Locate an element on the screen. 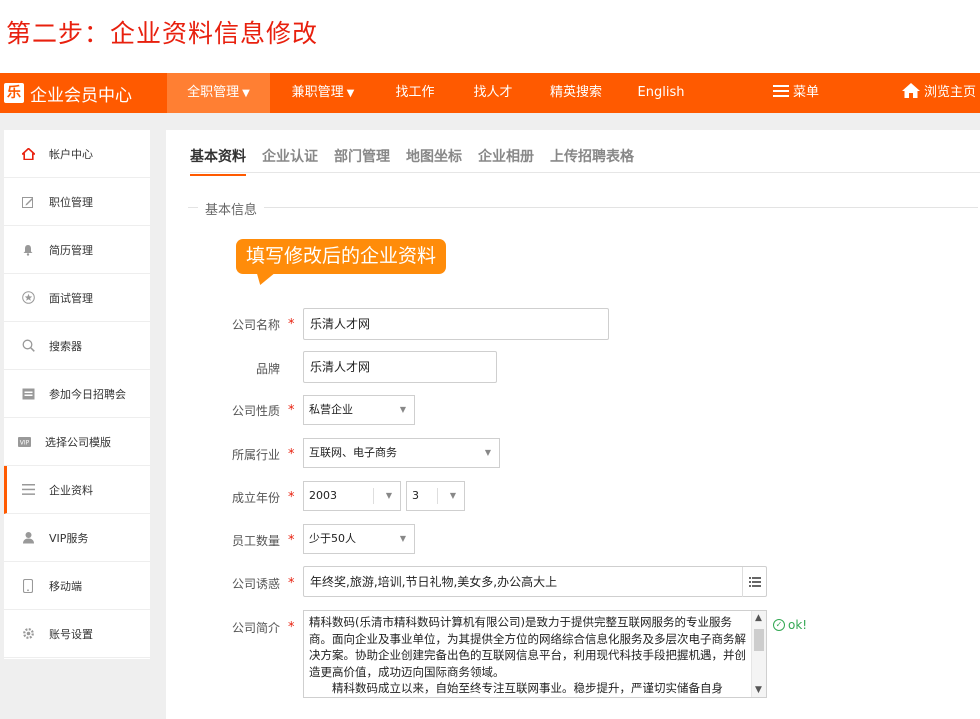 The width and height of the screenshot is (980, 719). nav-browse-homepage: 浏览主页 is located at coordinates (941, 93).